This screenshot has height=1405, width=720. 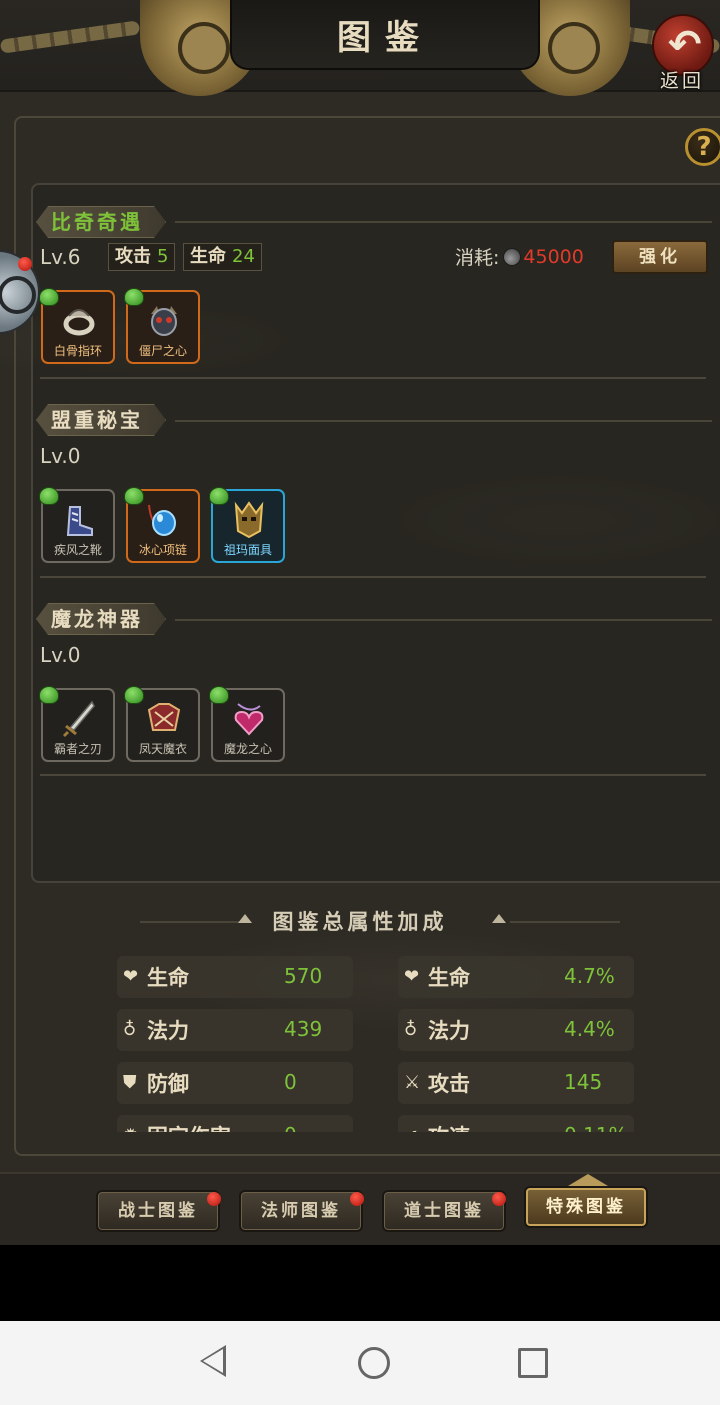 I want to click on stat-name: 固定伤害, so click(x=189, y=1126).